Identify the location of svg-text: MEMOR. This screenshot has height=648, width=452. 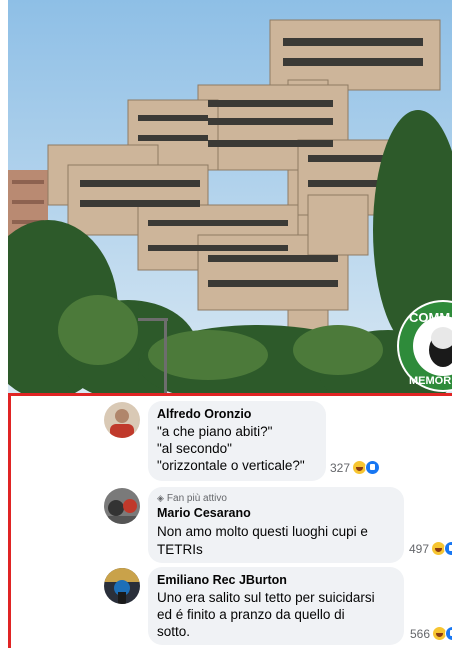
(430, 381).